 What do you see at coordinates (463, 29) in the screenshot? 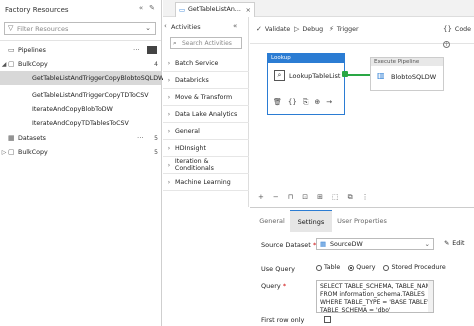
I see `code-label: Code` at bounding box center [463, 29].